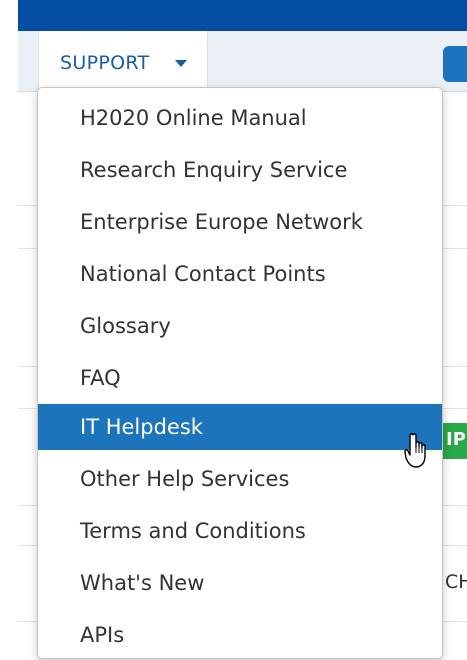 Image resolution: width=467 pixels, height=660 pixels. I want to click on caret-down-icon, so click(181, 63).